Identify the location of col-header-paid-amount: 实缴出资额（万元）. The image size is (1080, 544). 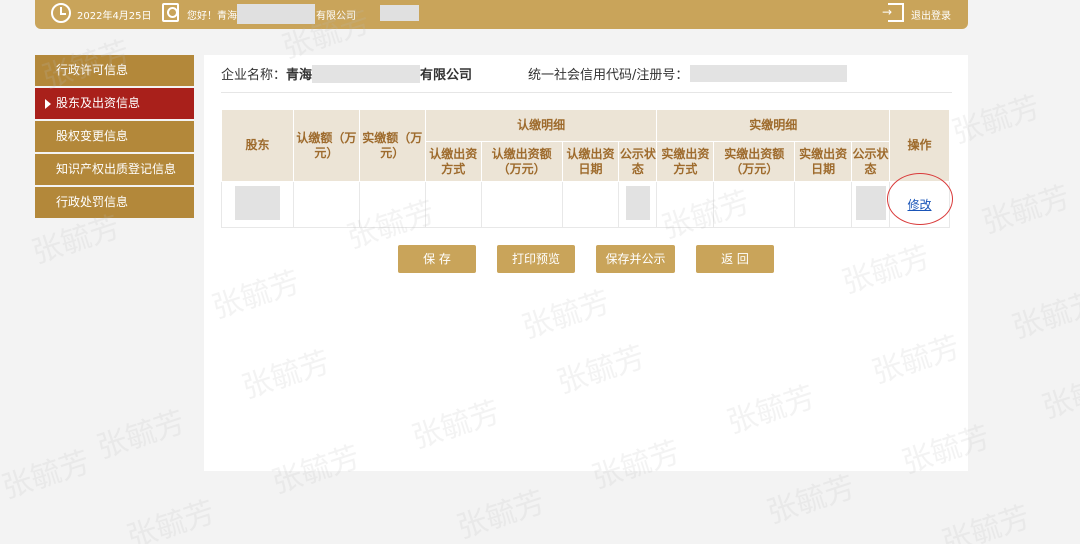
(754, 161).